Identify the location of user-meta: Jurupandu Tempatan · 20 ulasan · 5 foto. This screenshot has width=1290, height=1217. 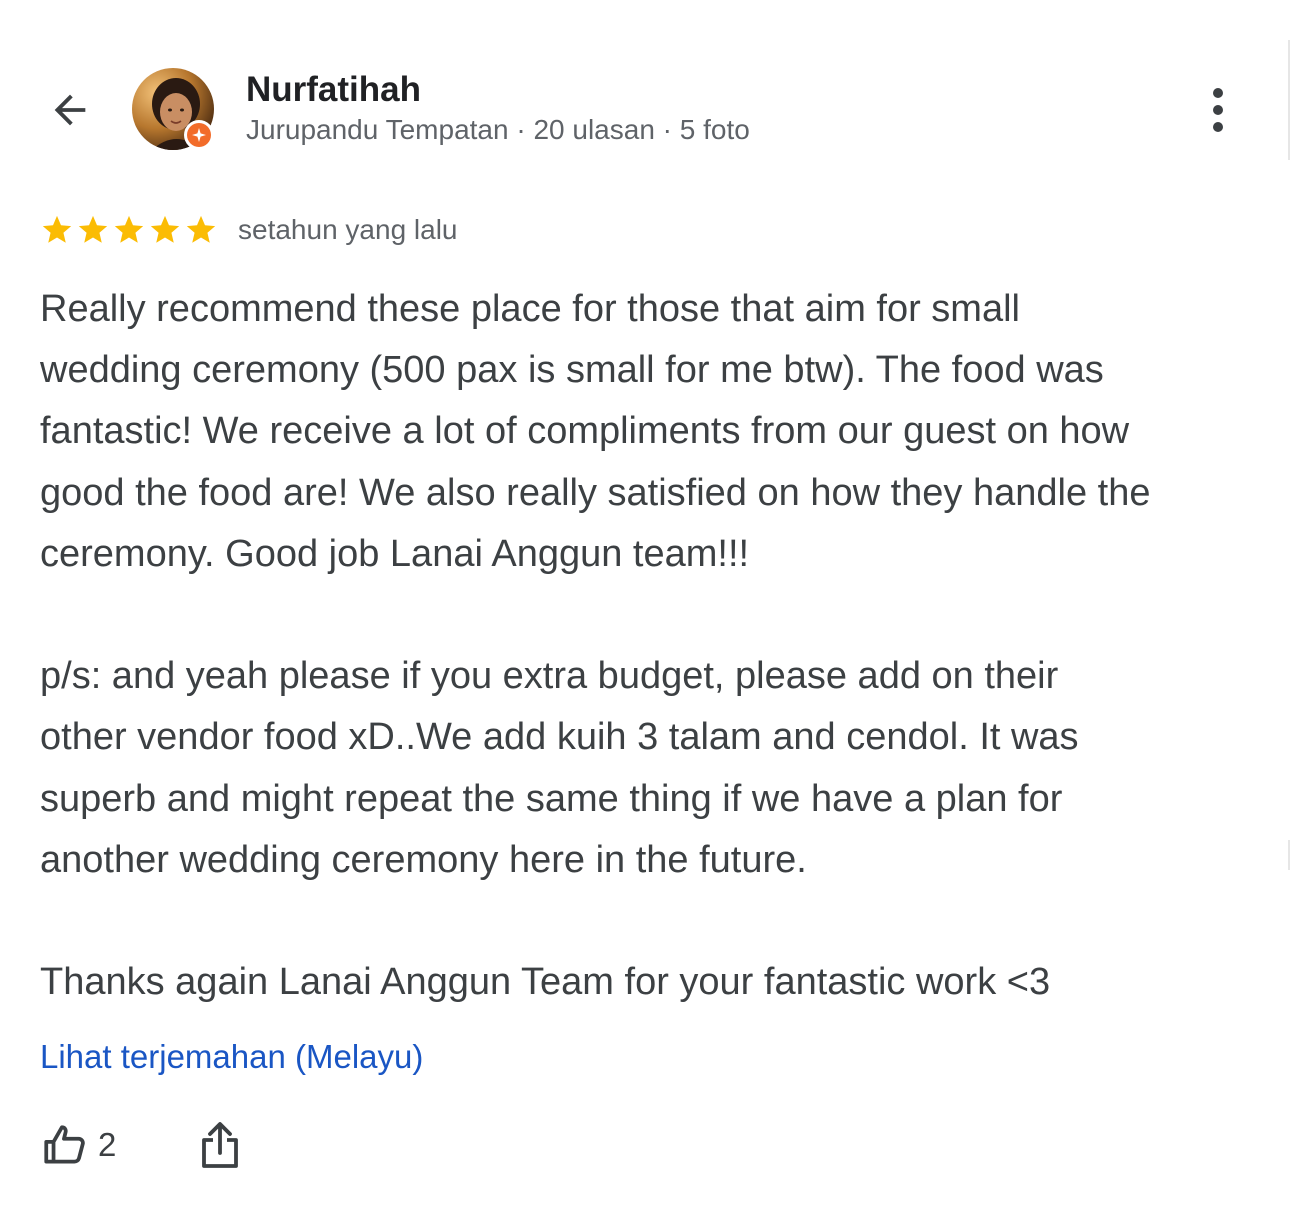
(498, 129).